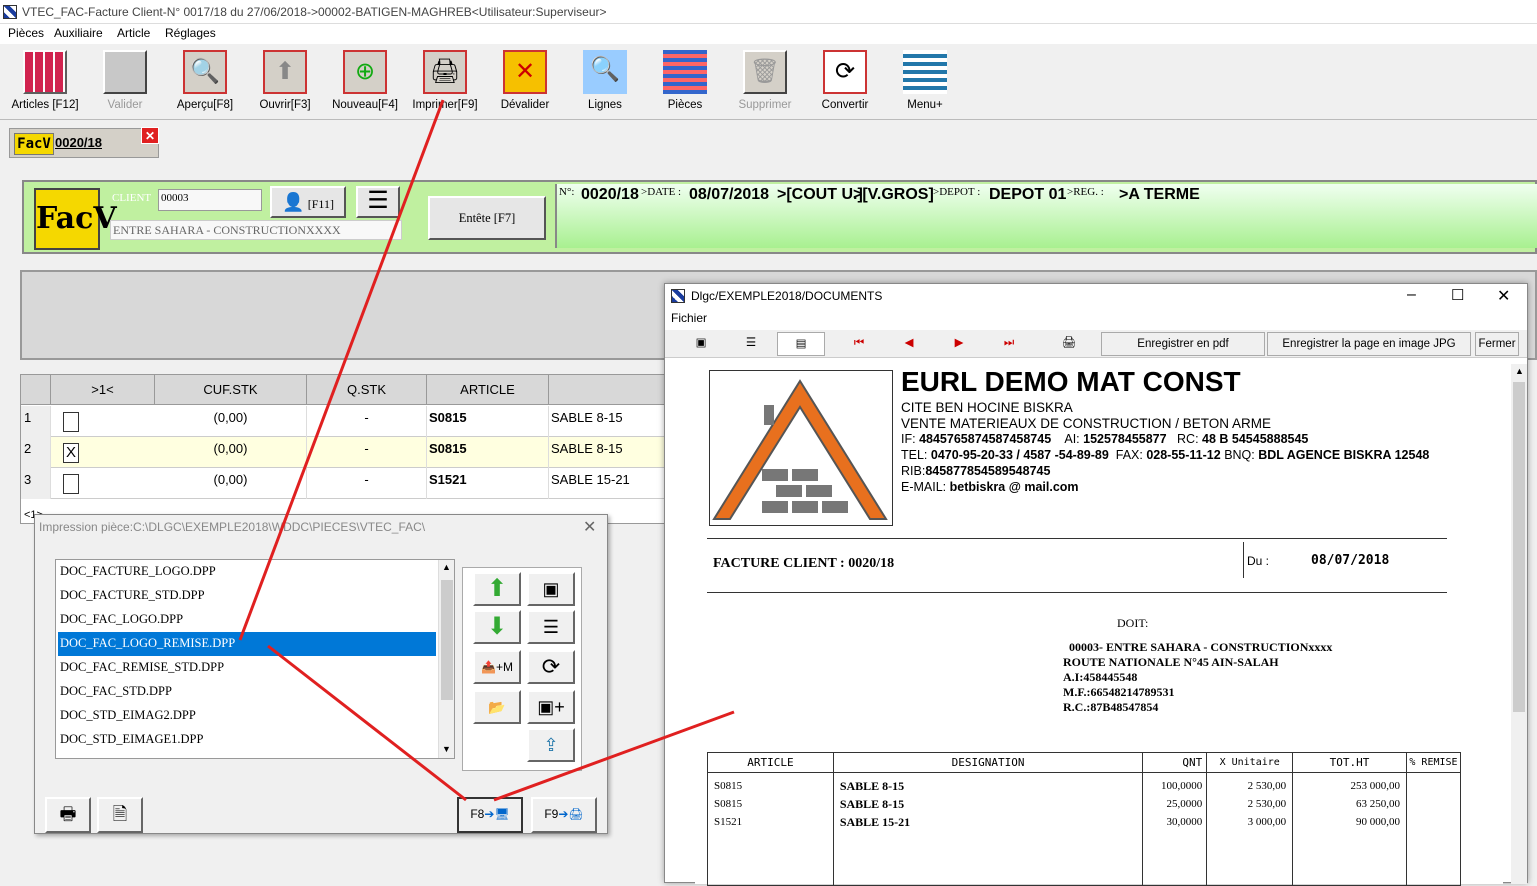 The image size is (1537, 886). I want to click on validate-button: Valider, so click(125, 80).